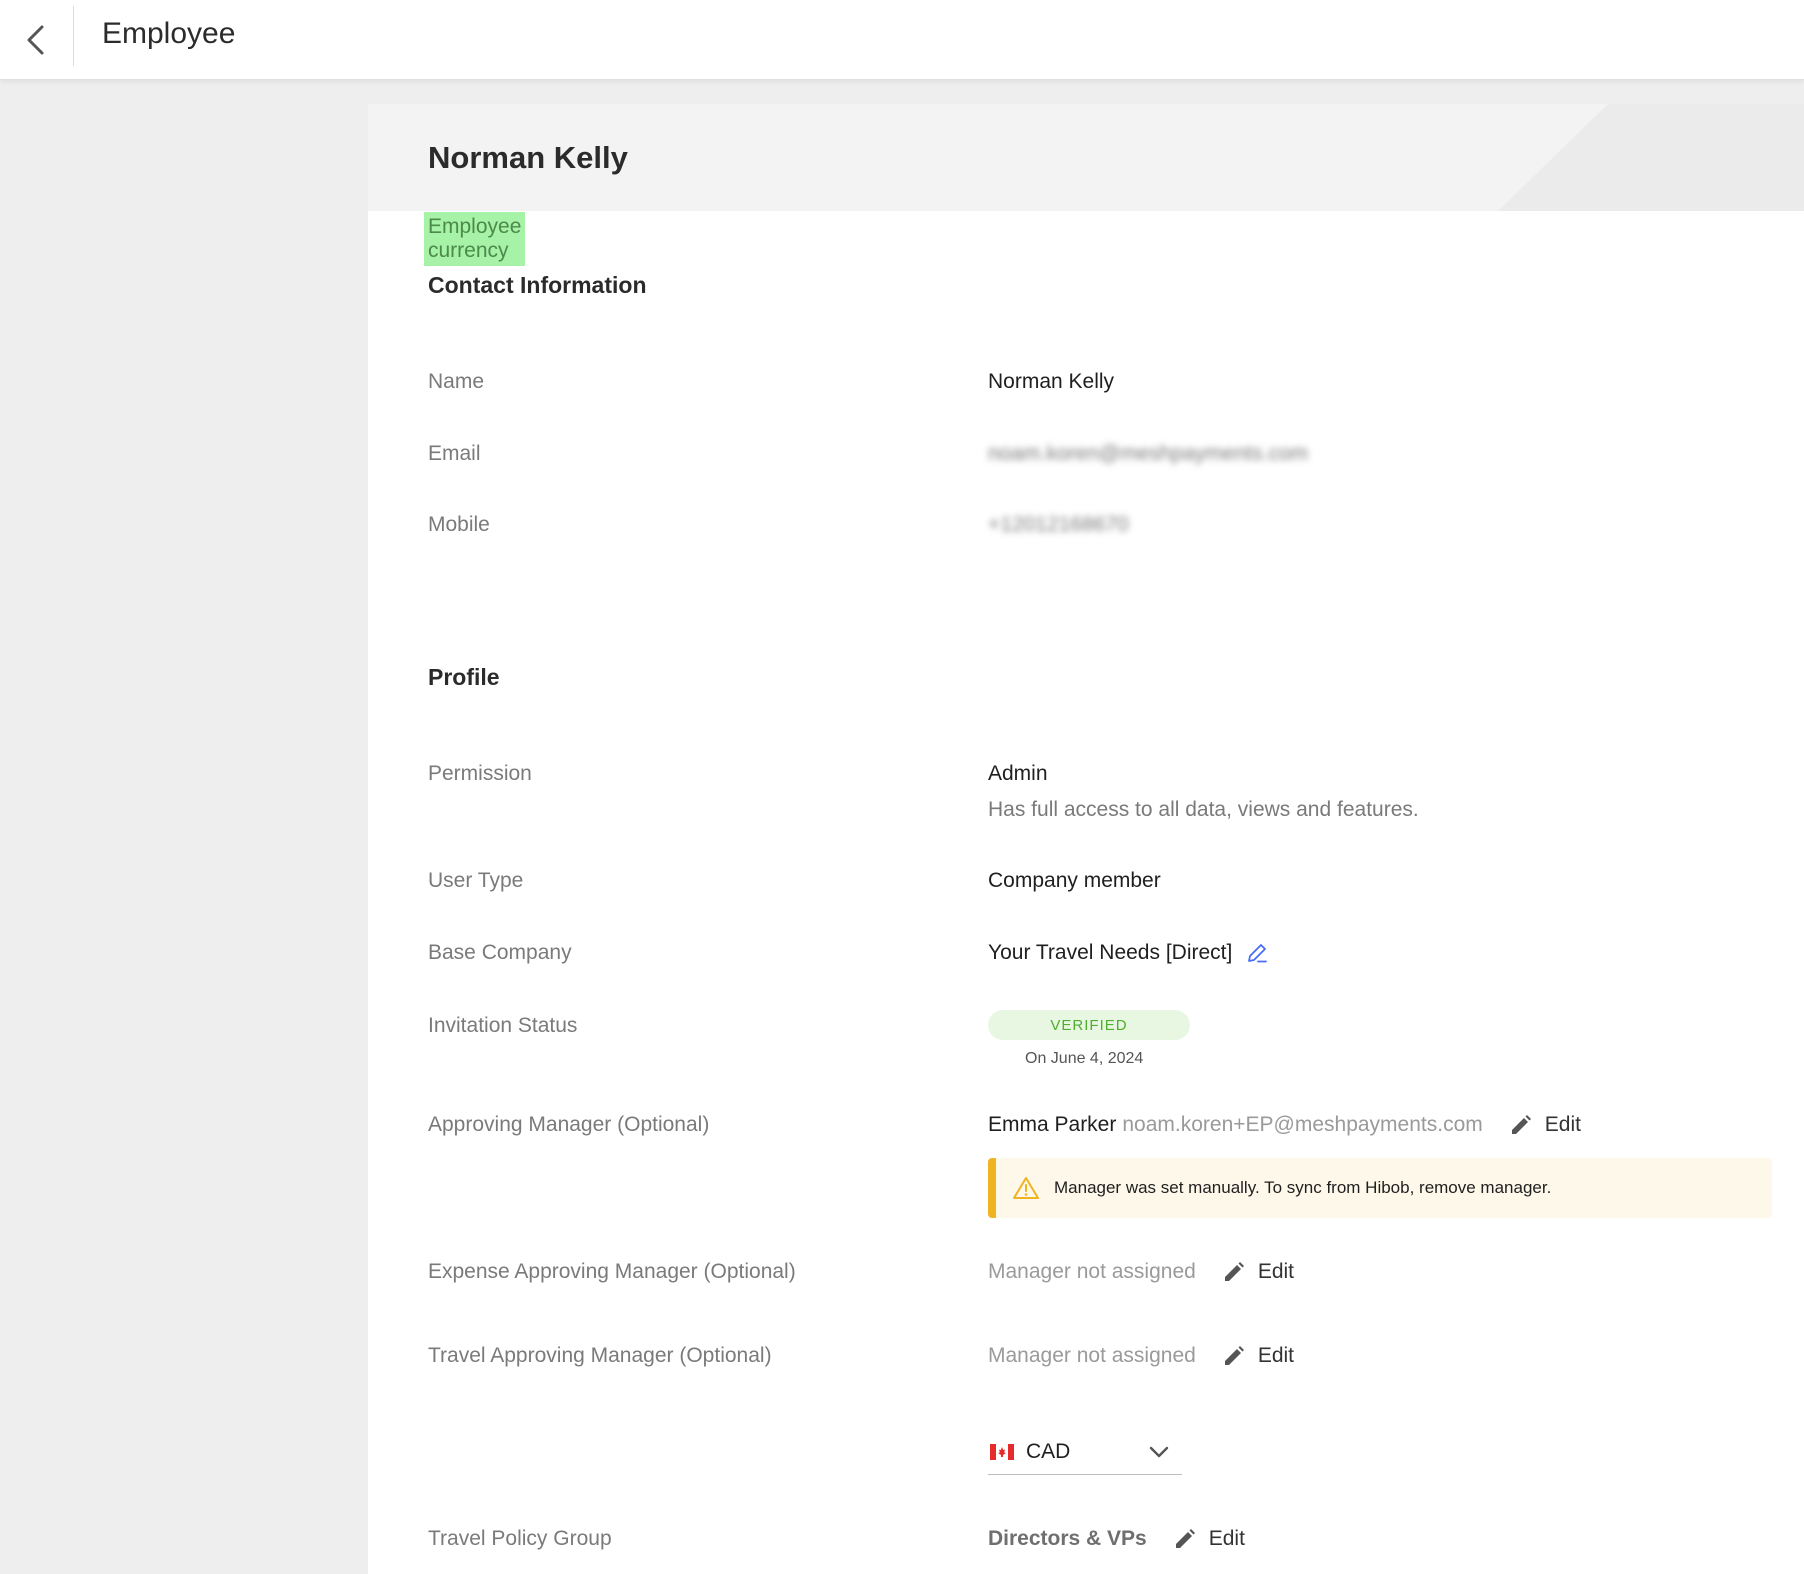 The height and width of the screenshot is (1574, 1804). I want to click on travel-manager-label: Travel Approving Manager (Optional), so click(600, 1355).